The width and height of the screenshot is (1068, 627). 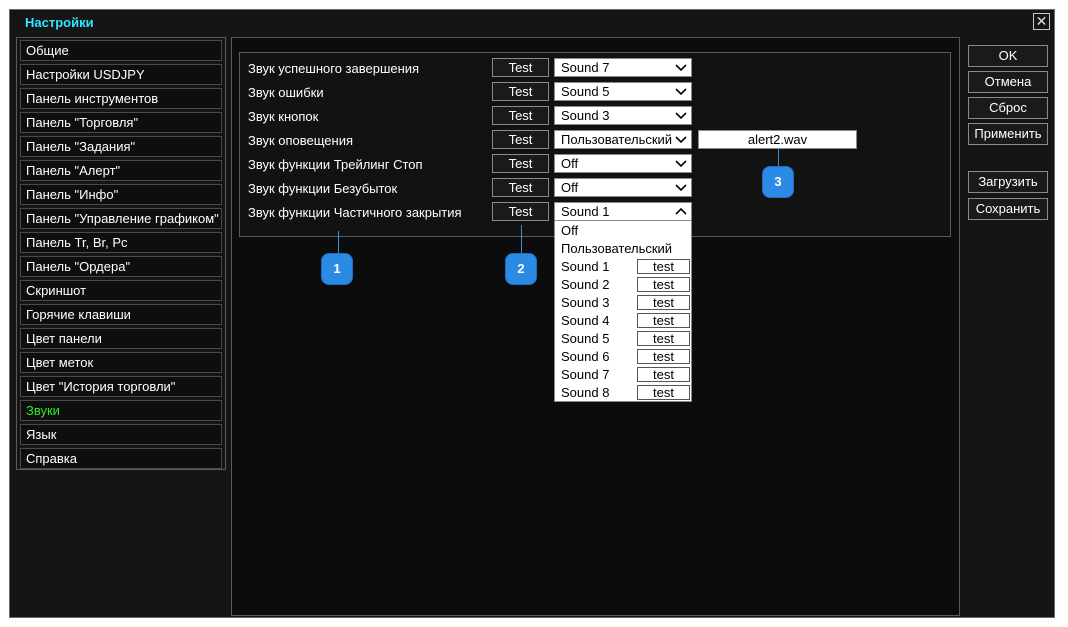 I want to click on sidebar-item-info-panel: Панель "Инфо", so click(x=121, y=194).